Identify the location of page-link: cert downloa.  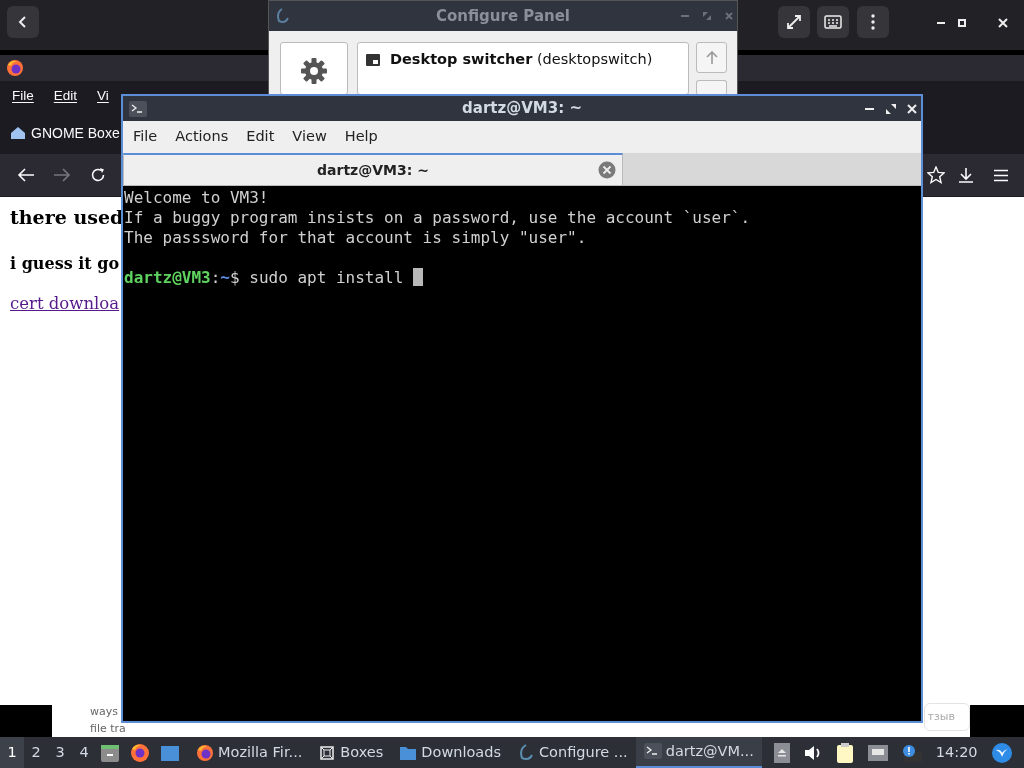
(65, 303).